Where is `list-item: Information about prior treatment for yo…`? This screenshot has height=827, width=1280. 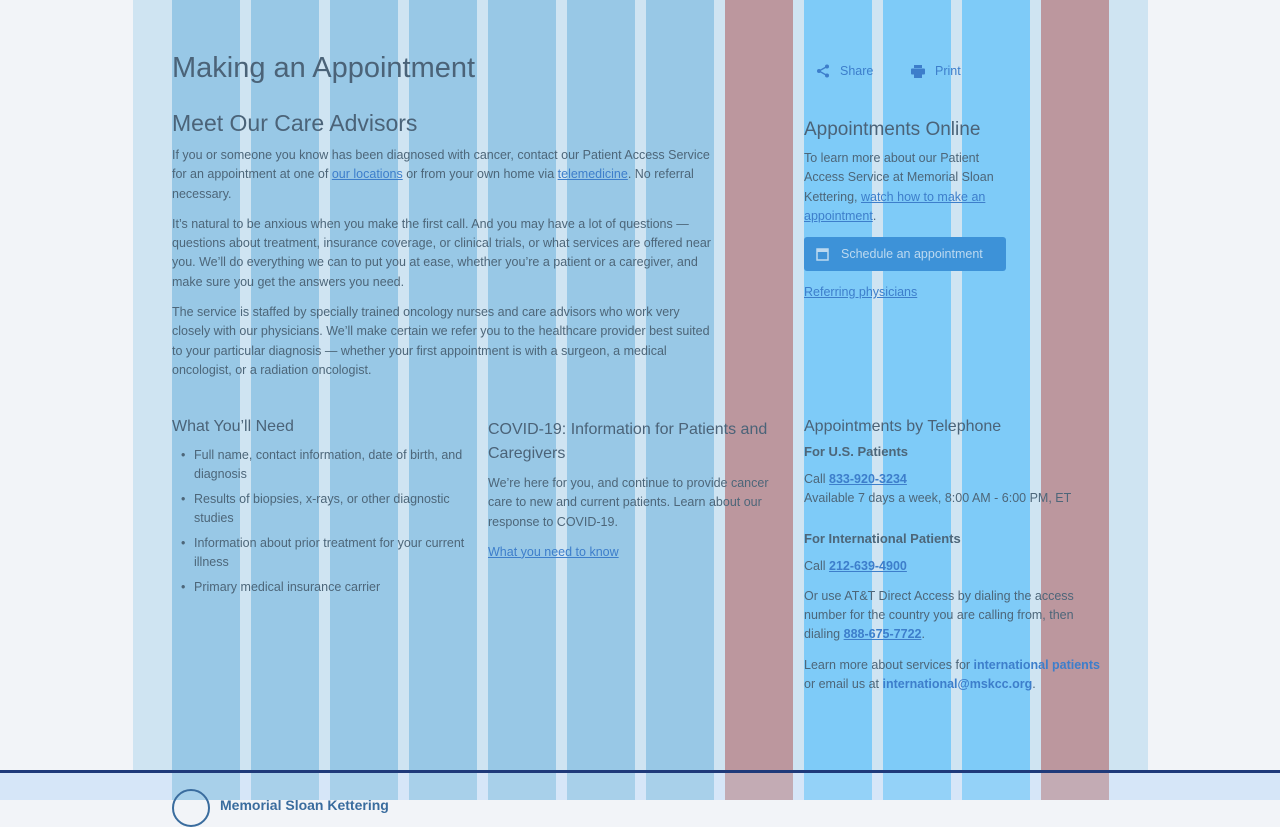 list-item: Information about prior treatment for yo… is located at coordinates (322, 553).